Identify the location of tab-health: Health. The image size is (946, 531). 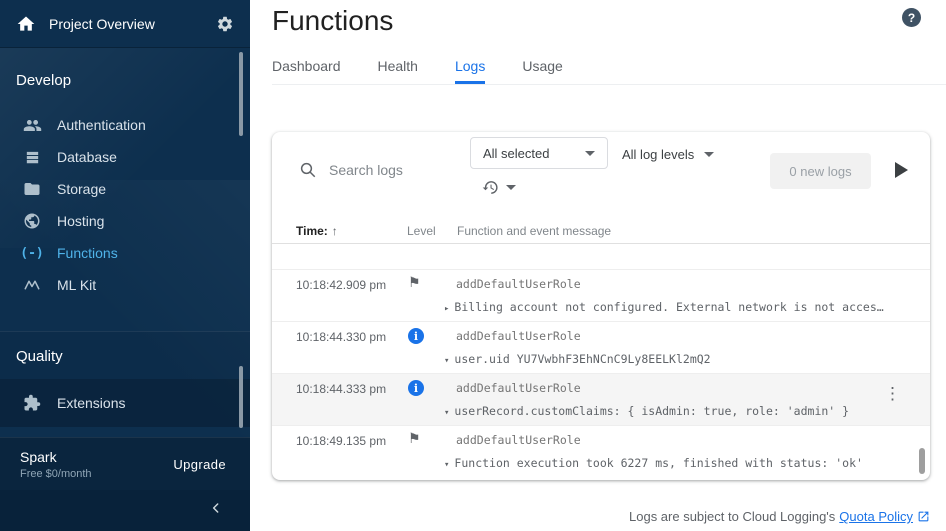
(398, 67).